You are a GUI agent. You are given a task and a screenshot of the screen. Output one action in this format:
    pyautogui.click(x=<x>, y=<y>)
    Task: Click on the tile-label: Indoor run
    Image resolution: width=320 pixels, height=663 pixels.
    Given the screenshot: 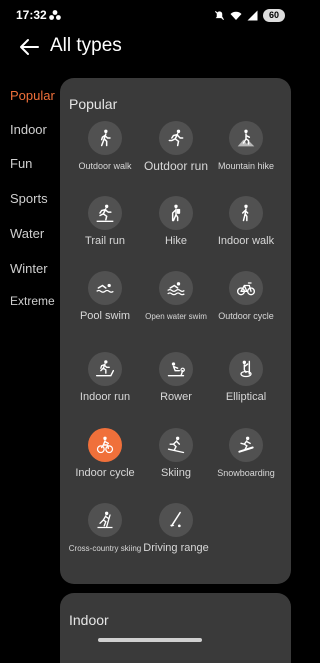 What is the action you would take?
    pyautogui.click(x=105, y=397)
    